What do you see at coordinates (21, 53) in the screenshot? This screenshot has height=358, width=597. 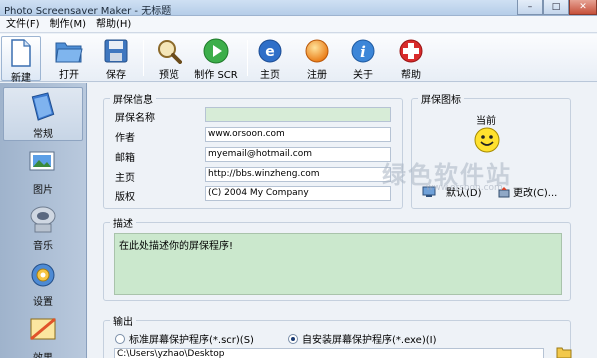 I see `new-document-icon` at bounding box center [21, 53].